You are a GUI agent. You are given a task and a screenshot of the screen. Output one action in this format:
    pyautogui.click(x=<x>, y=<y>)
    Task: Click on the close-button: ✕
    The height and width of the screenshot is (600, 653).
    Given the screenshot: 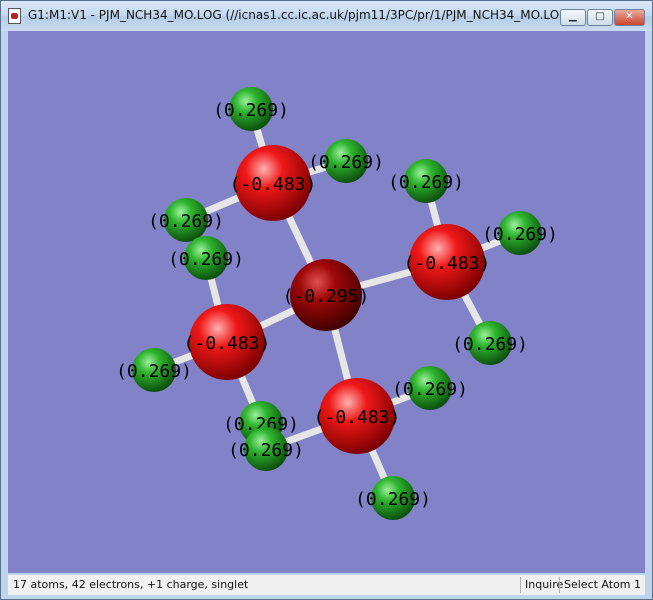 What is the action you would take?
    pyautogui.click(x=629, y=17)
    